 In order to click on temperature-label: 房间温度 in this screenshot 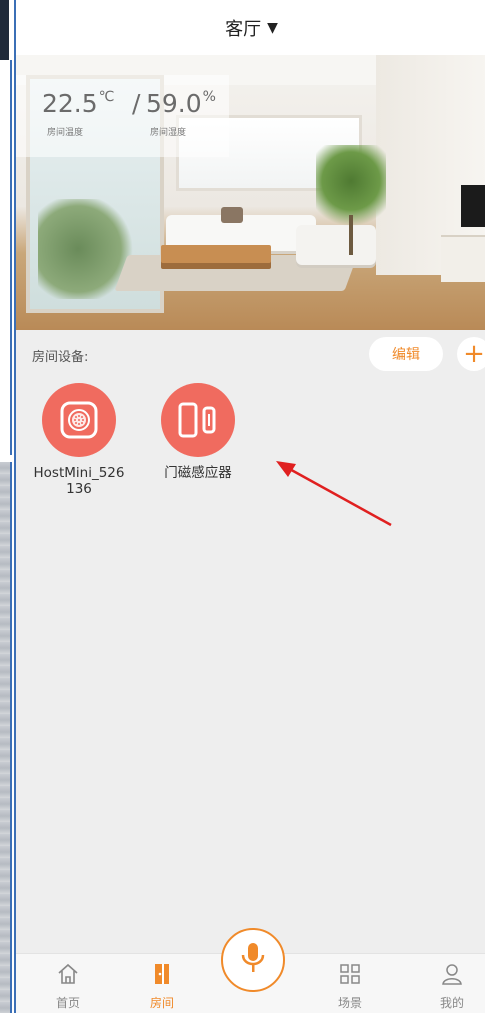, I will do `click(65, 133)`.